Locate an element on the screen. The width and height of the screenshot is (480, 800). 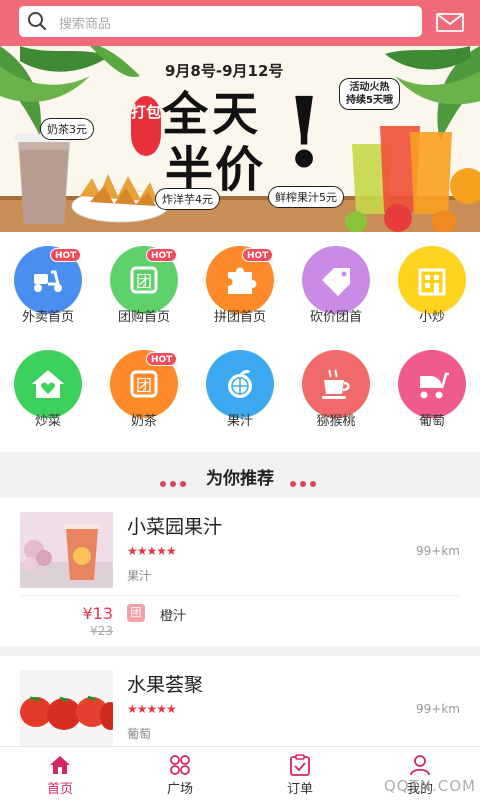
house-heart-icon is located at coordinates (48, 384).